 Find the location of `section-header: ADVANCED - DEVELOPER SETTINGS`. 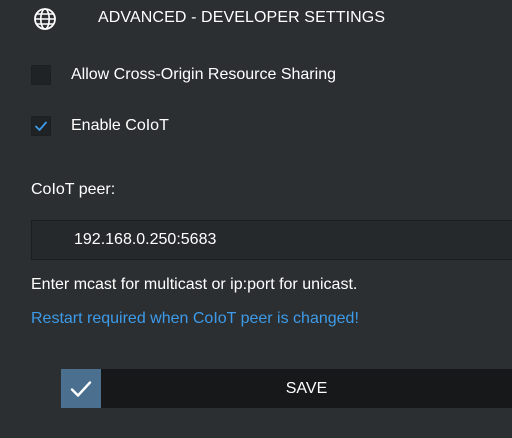

section-header: ADVANCED - DEVELOPER SETTINGS is located at coordinates (256, 19).